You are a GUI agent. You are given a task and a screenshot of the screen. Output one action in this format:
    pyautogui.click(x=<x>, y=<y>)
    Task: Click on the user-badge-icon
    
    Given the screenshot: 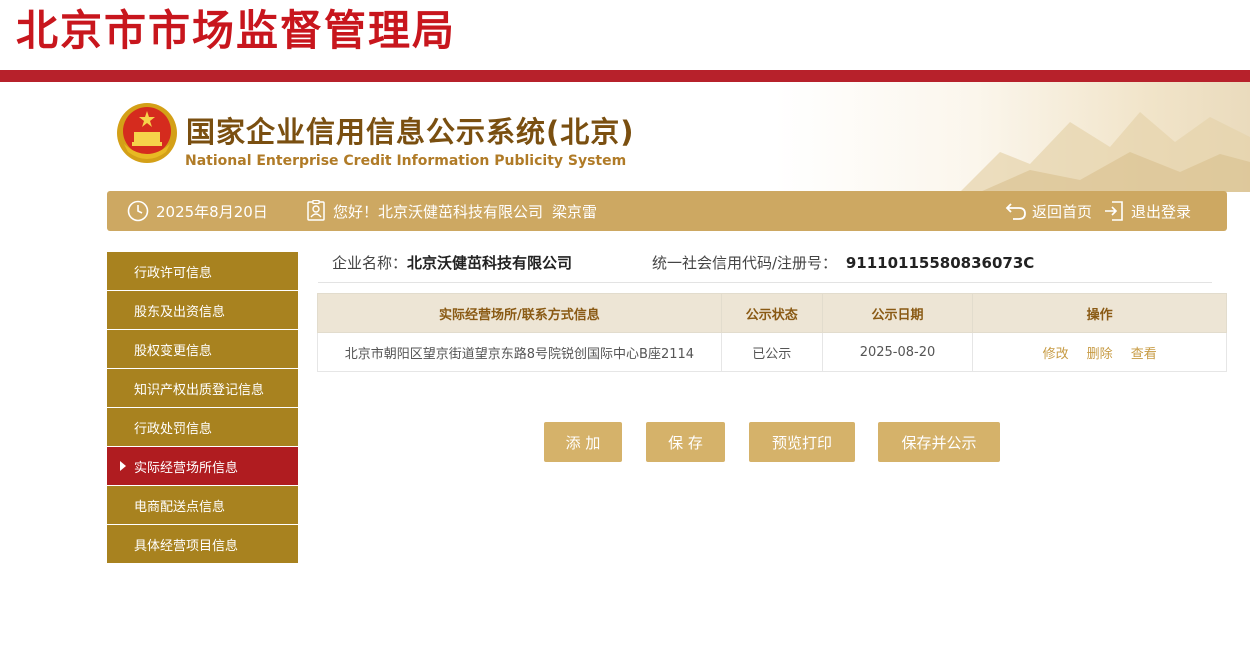 What is the action you would take?
    pyautogui.click(x=316, y=210)
    